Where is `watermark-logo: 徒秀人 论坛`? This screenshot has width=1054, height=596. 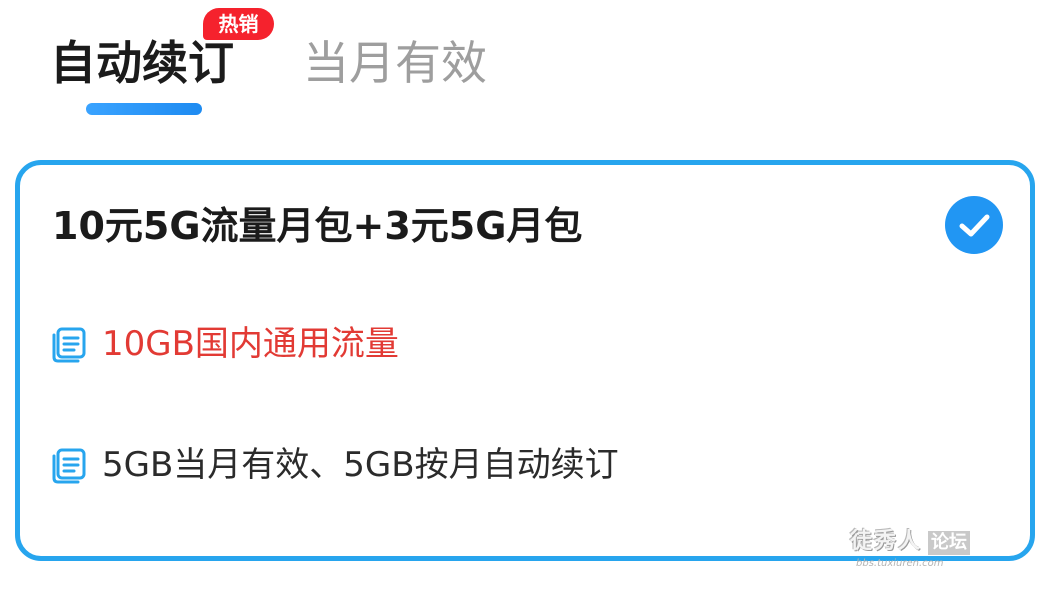 watermark-logo: 徒秀人 论坛 is located at coordinates (910, 542).